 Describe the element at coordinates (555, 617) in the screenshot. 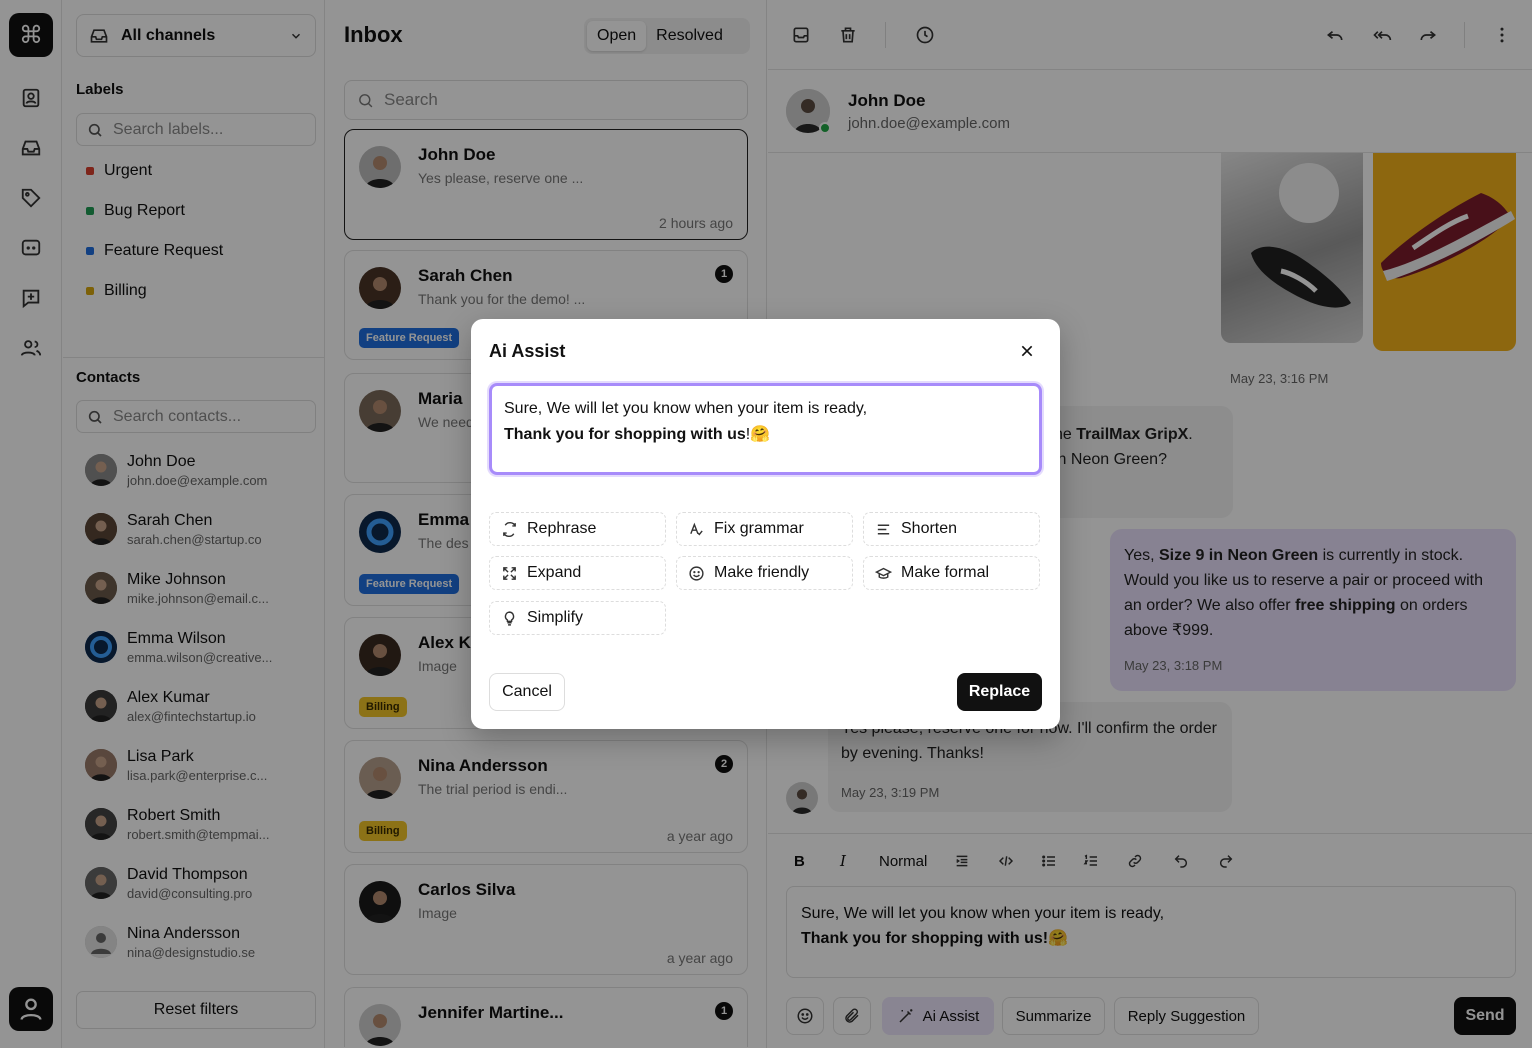

I see `ai-option-label: Simplify` at that location.